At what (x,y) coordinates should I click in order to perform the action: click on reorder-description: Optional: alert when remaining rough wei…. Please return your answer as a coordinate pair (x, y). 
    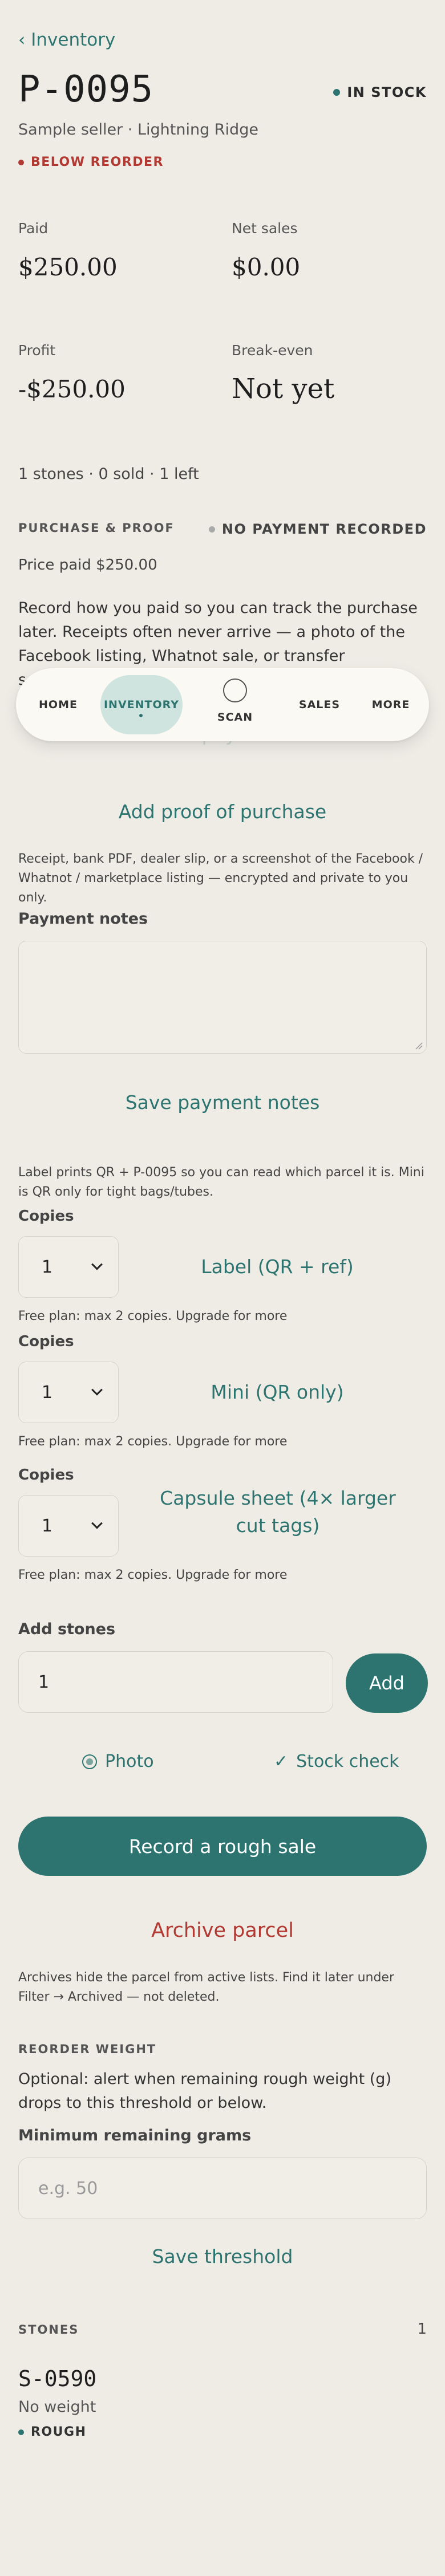
    Looking at the image, I should click on (204, 2091).